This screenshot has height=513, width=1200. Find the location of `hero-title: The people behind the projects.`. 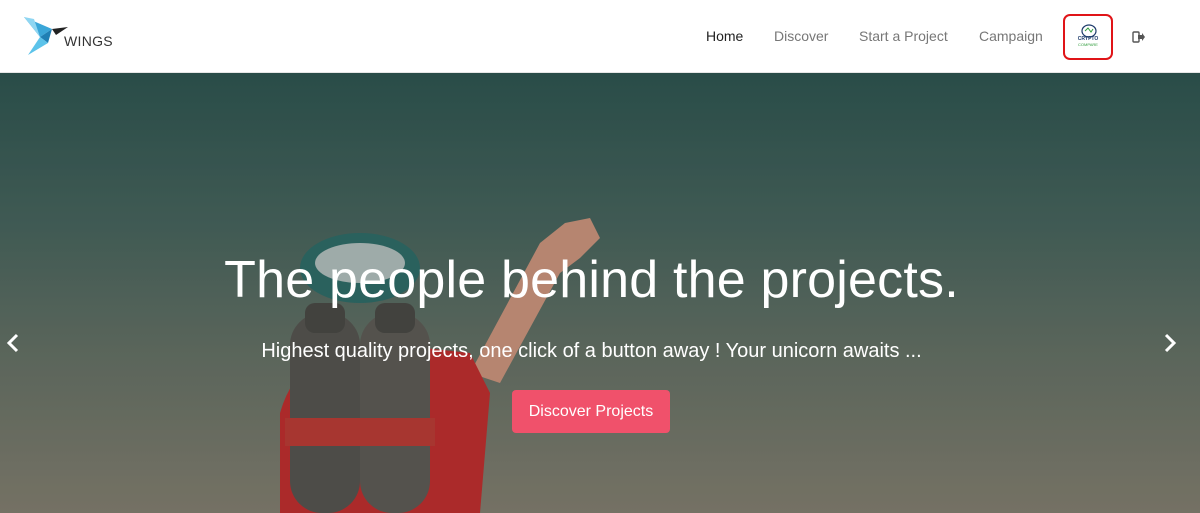

hero-title: The people behind the projects. is located at coordinates (591, 280).